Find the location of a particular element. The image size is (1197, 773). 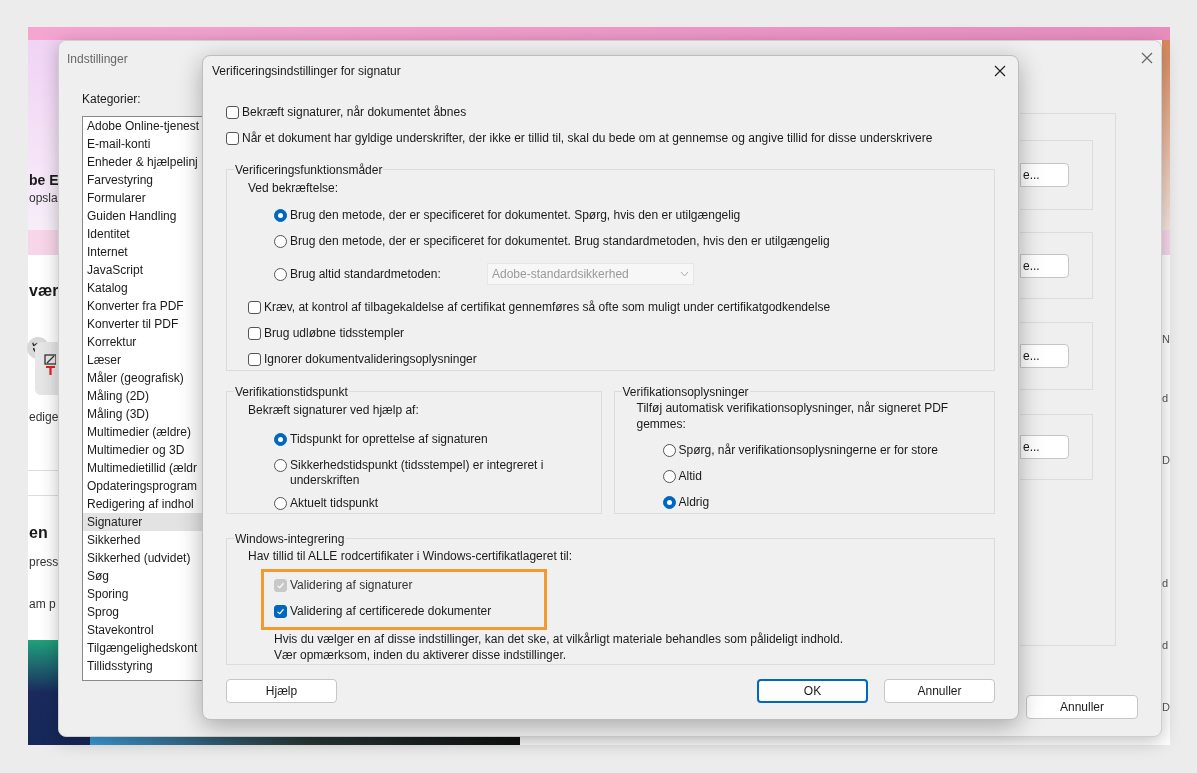

checkbox-label: Kræv, at kontrol af tilbagekaldelse af certifikat gennemføres så ofte som muligt under certifikatgodkendelse is located at coordinates (547, 307).